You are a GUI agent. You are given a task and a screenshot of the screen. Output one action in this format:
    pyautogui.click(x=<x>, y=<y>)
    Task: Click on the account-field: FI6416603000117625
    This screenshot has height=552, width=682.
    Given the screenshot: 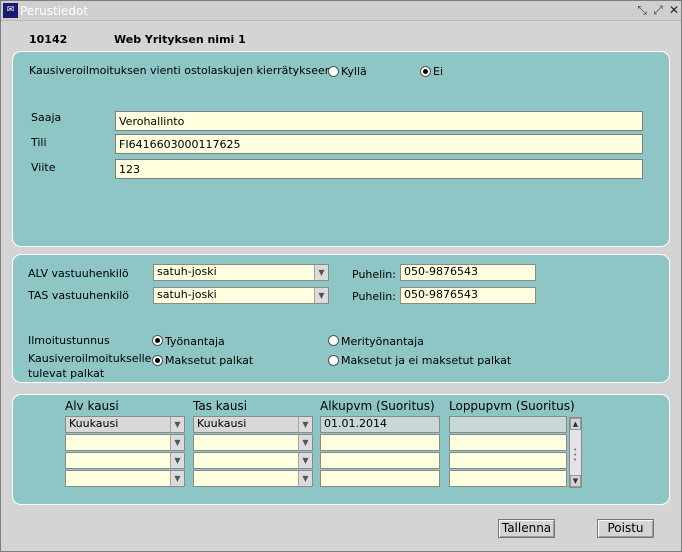 What is the action you would take?
    pyautogui.click(x=379, y=144)
    